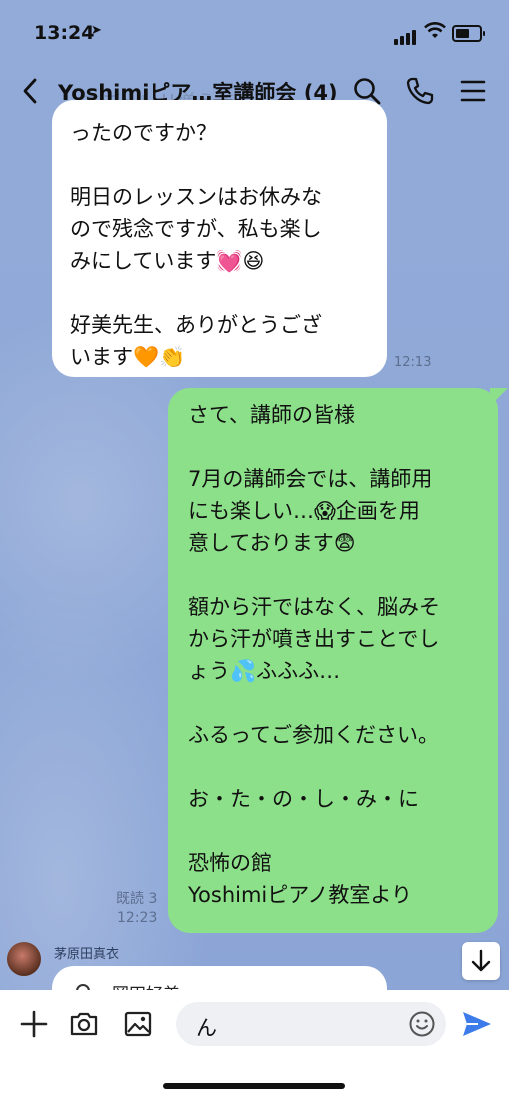  What do you see at coordinates (84, 1024) in the screenshot?
I see `camera-icon` at bounding box center [84, 1024].